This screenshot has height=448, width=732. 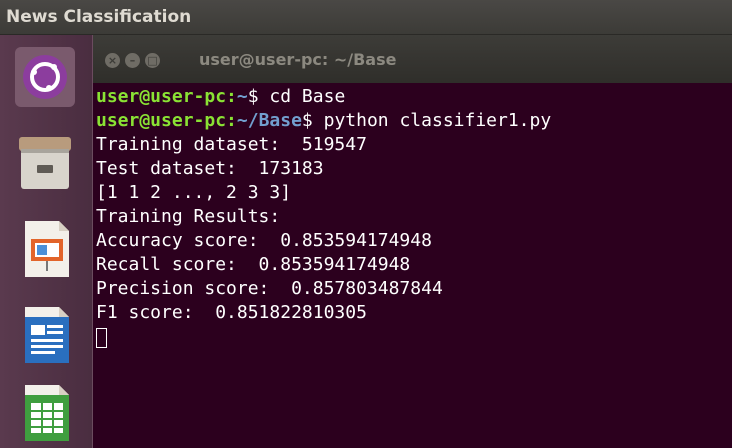 I want to click on launcher-calc, so click(x=45, y=413).